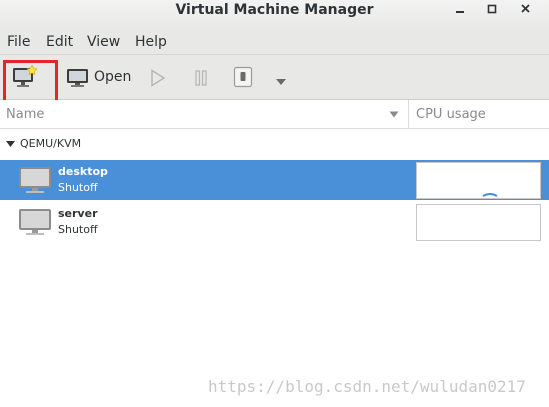  What do you see at coordinates (408, 114) in the screenshot?
I see `column-separator` at bounding box center [408, 114].